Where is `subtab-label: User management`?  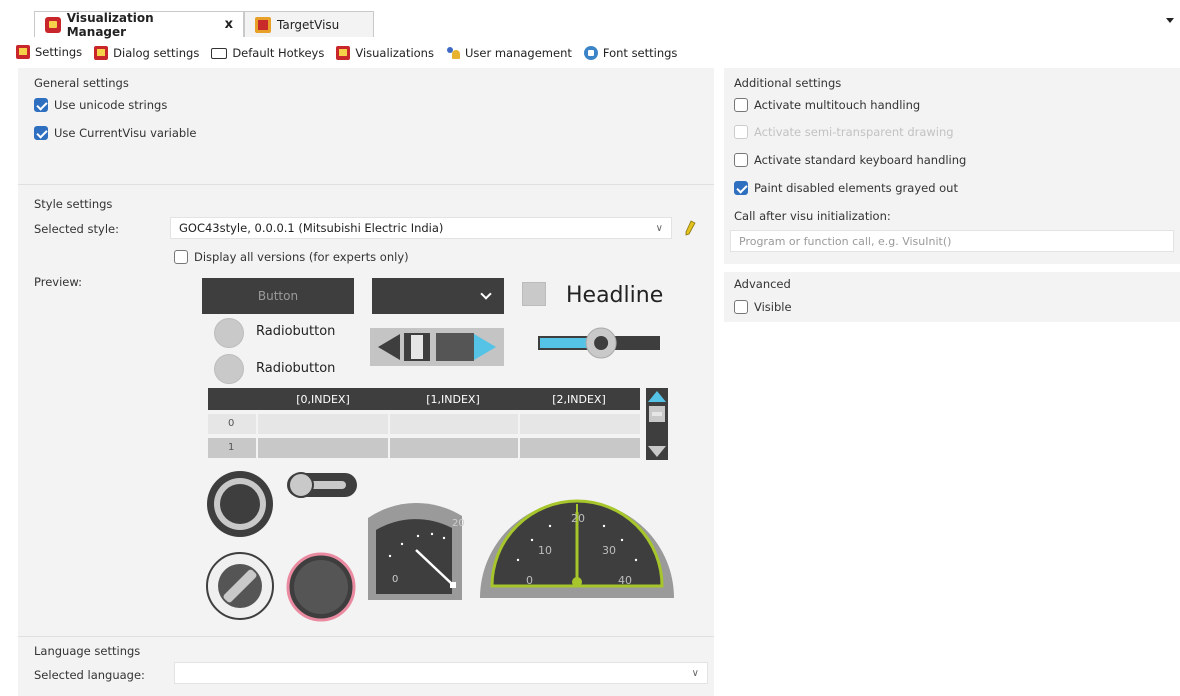 subtab-label: User management is located at coordinates (518, 53).